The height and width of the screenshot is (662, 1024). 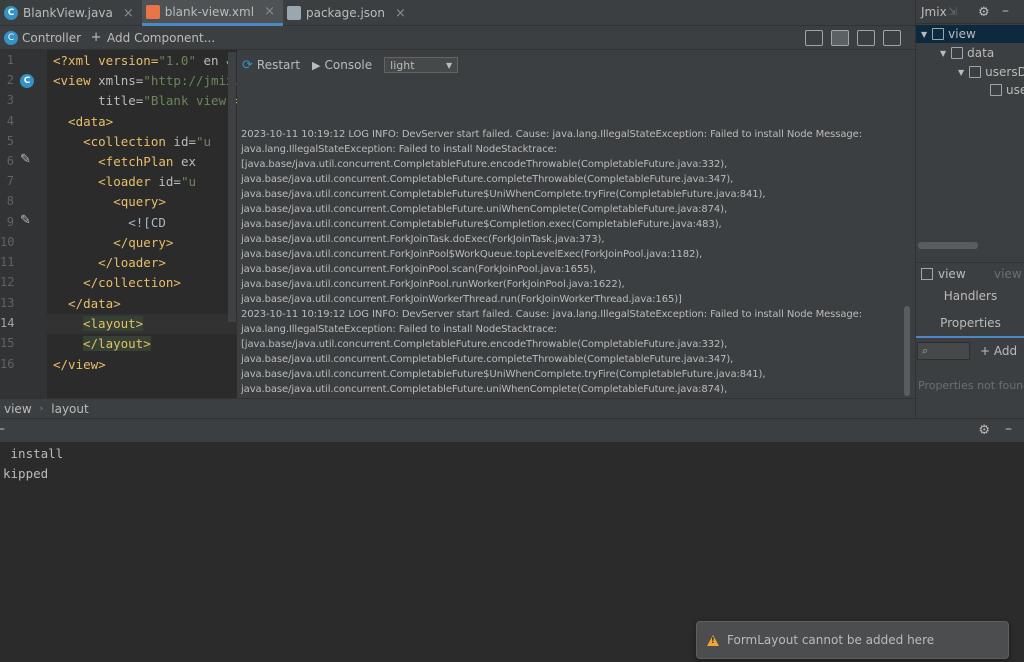 What do you see at coordinates (278, 65) in the screenshot?
I see `restart-label: Restart` at bounding box center [278, 65].